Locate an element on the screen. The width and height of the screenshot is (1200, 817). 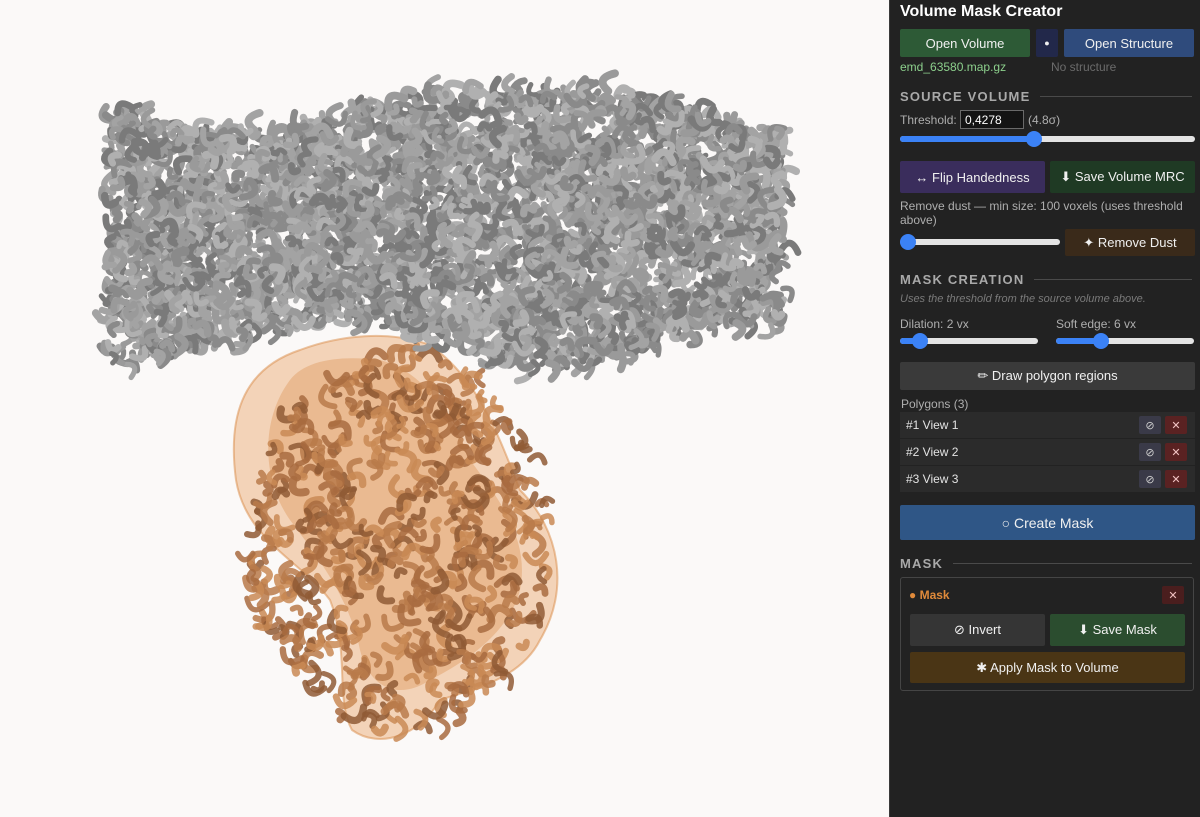
mask-name: ● Mask is located at coordinates (929, 595).